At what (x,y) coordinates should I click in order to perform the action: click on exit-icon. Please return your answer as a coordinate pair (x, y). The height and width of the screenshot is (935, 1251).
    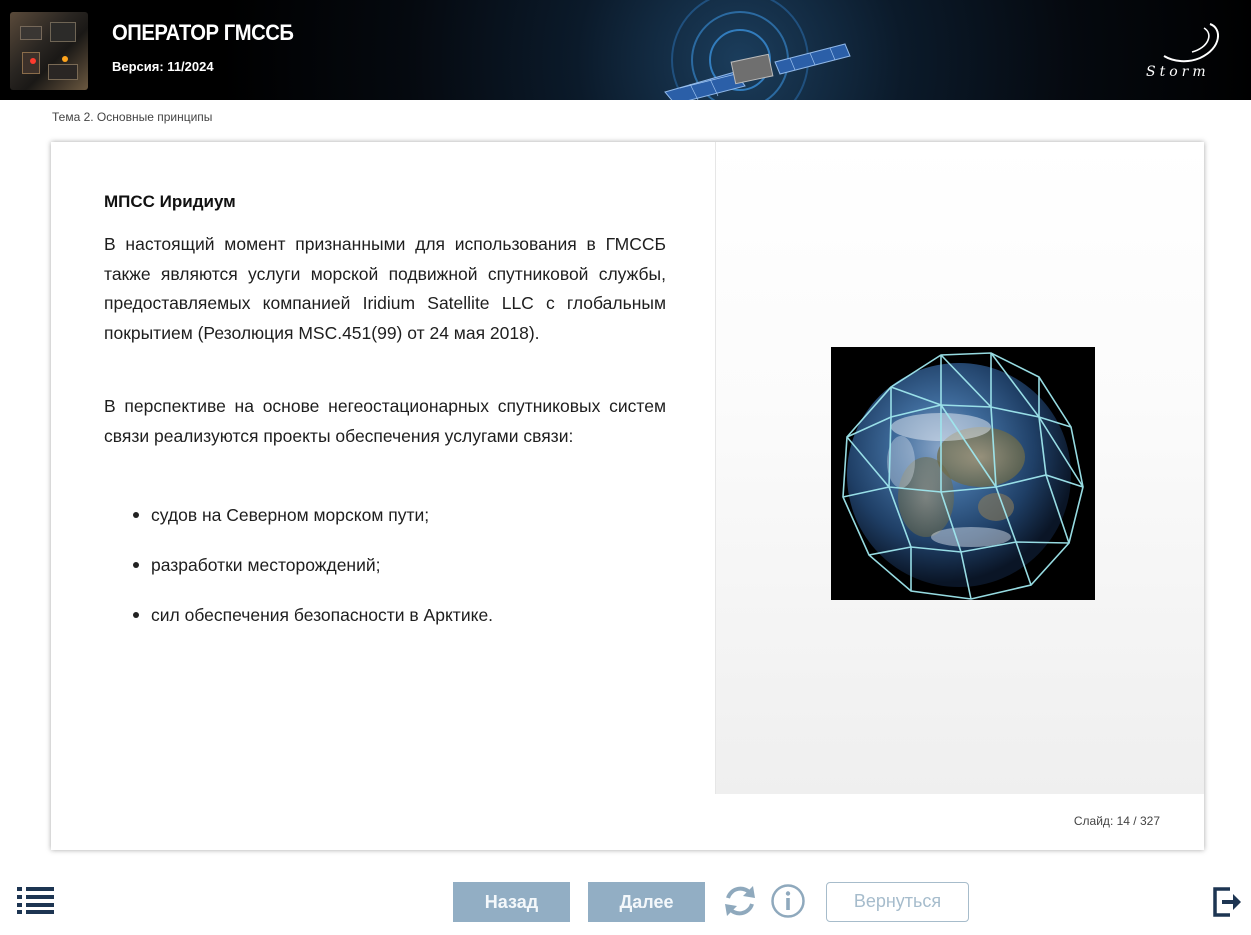
    Looking at the image, I should click on (1227, 902).